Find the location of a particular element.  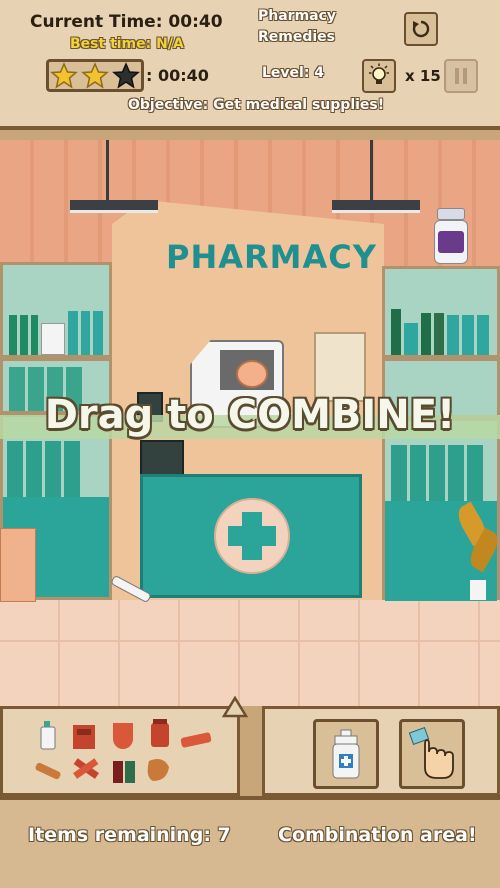

current-time-label: Current Time: 00:40 is located at coordinates (126, 22).